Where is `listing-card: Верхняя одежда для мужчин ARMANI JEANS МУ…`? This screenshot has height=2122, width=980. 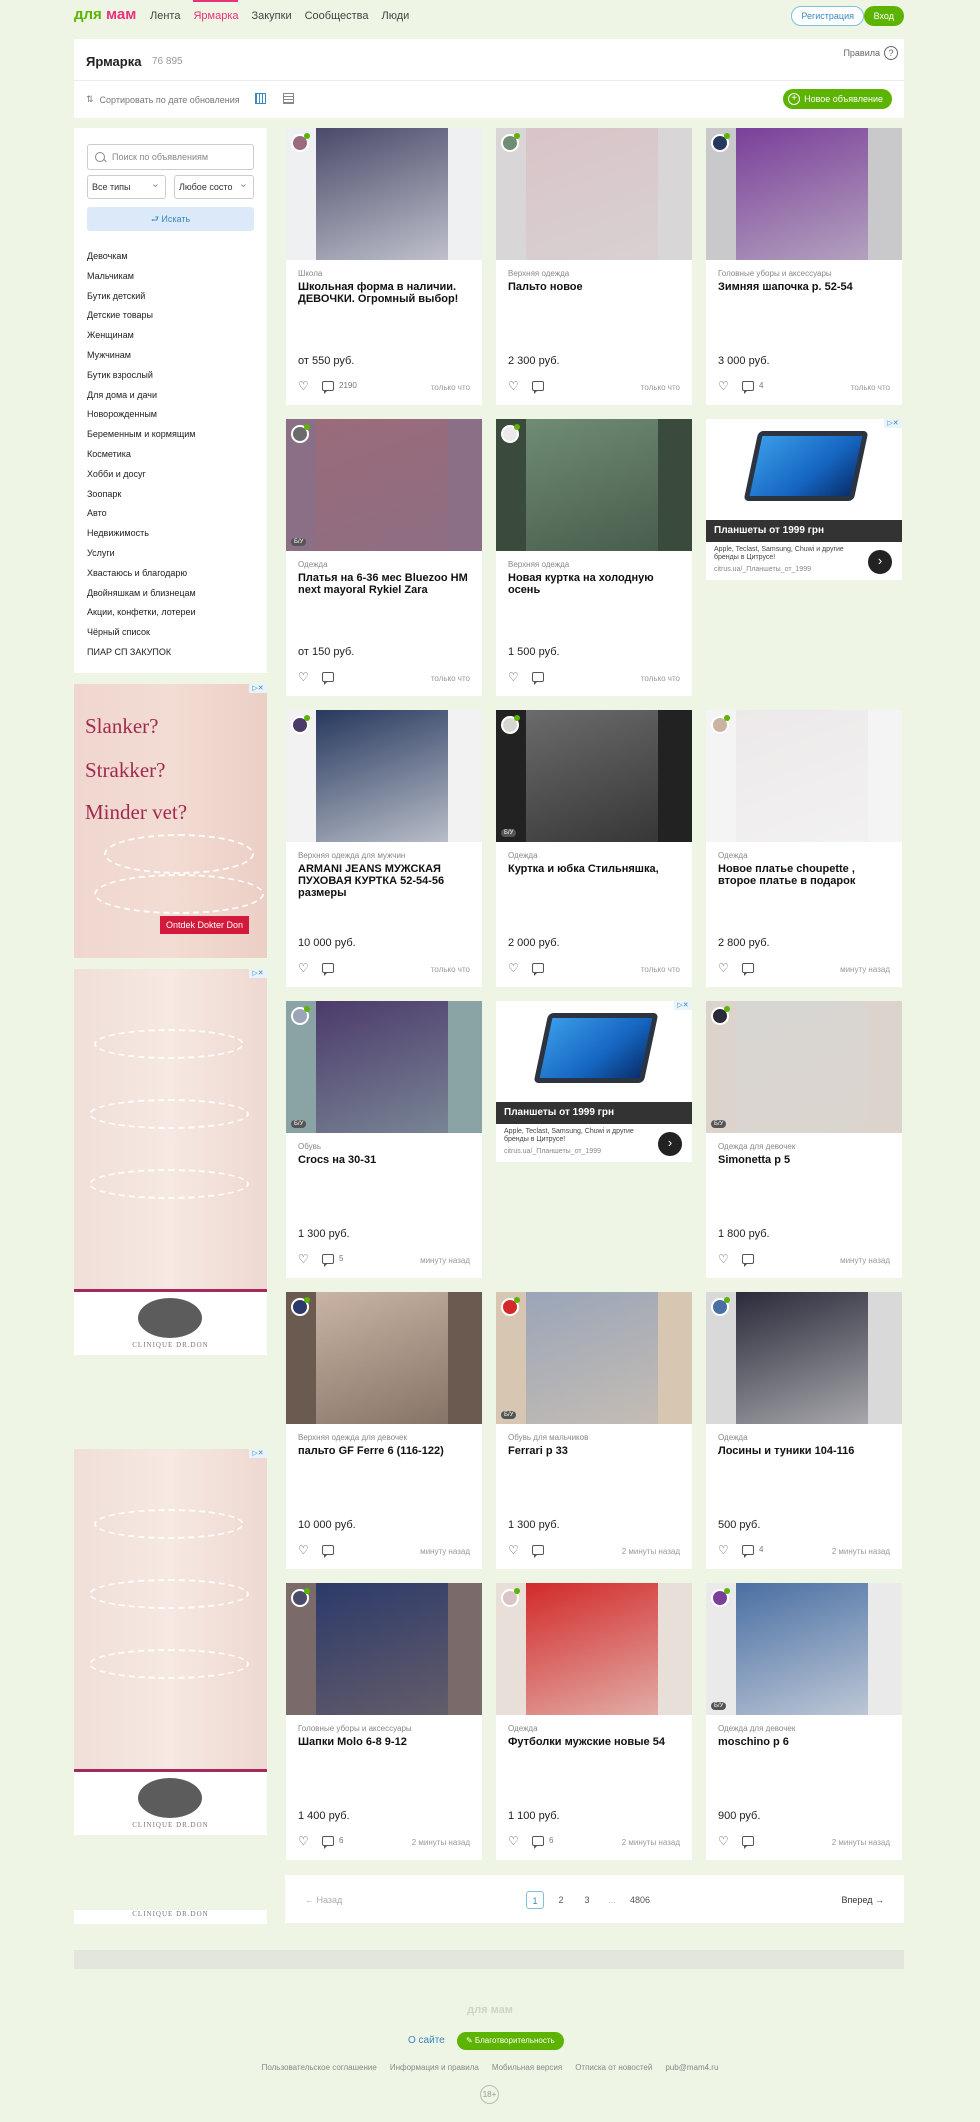 listing-card: Верхняя одежда для мужчин ARMANI JEANS МУ… is located at coordinates (384, 848).